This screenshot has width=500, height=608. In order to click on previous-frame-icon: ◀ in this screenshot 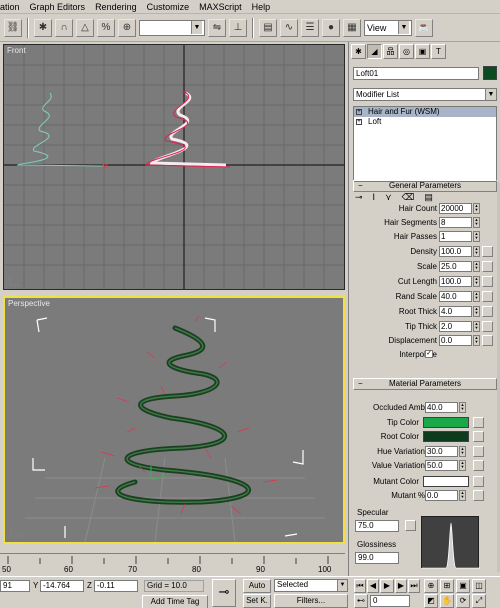, I will do `click(373, 586)`.